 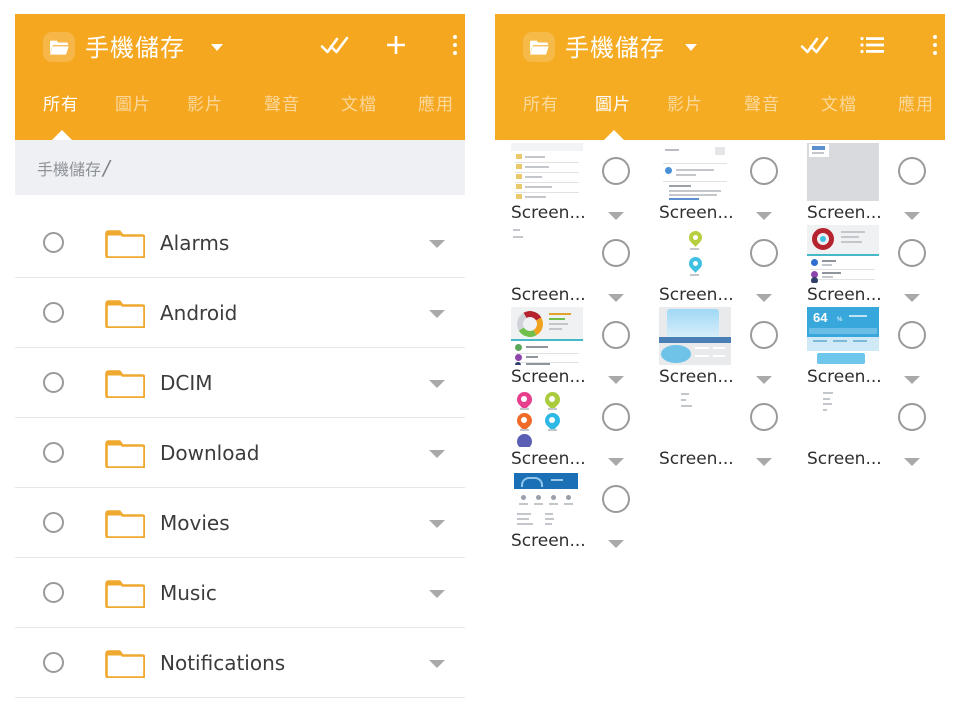 What do you see at coordinates (695, 336) in the screenshot?
I see `thumbnail-blue-chart` at bounding box center [695, 336].